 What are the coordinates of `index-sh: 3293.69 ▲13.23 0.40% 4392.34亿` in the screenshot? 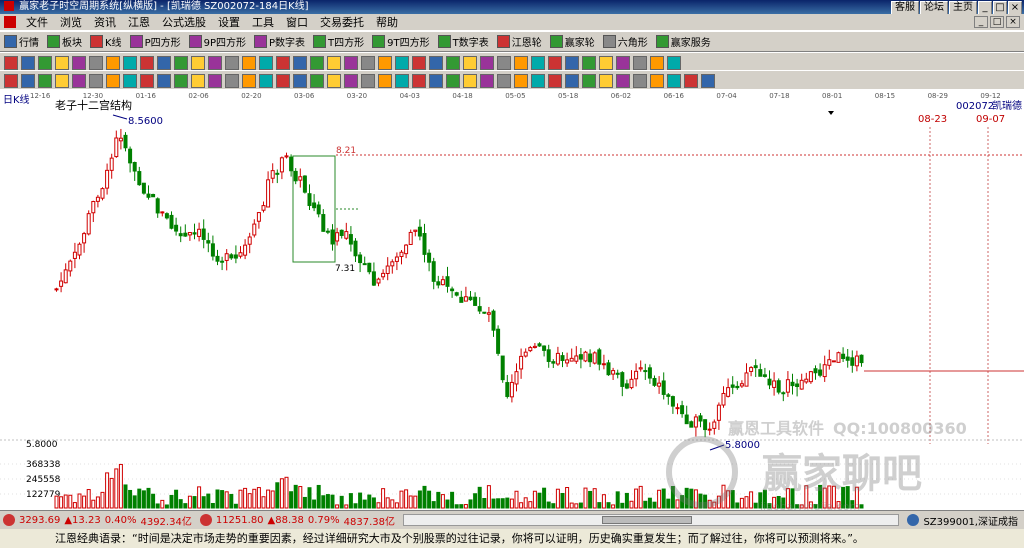 It's located at (97, 520).